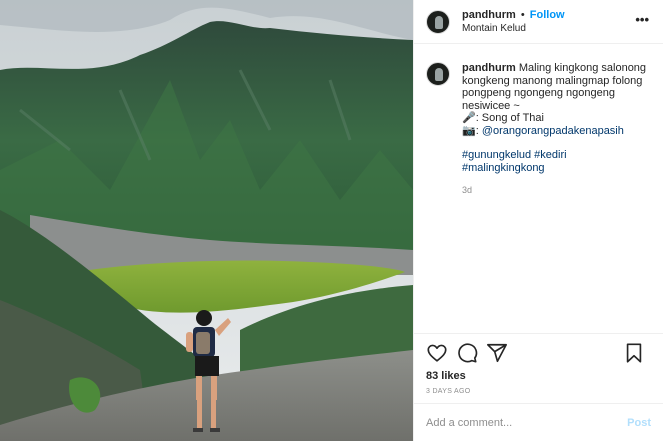  Describe the element at coordinates (538, 376) in the screenshot. I see `likes-count: 83 likes` at that location.